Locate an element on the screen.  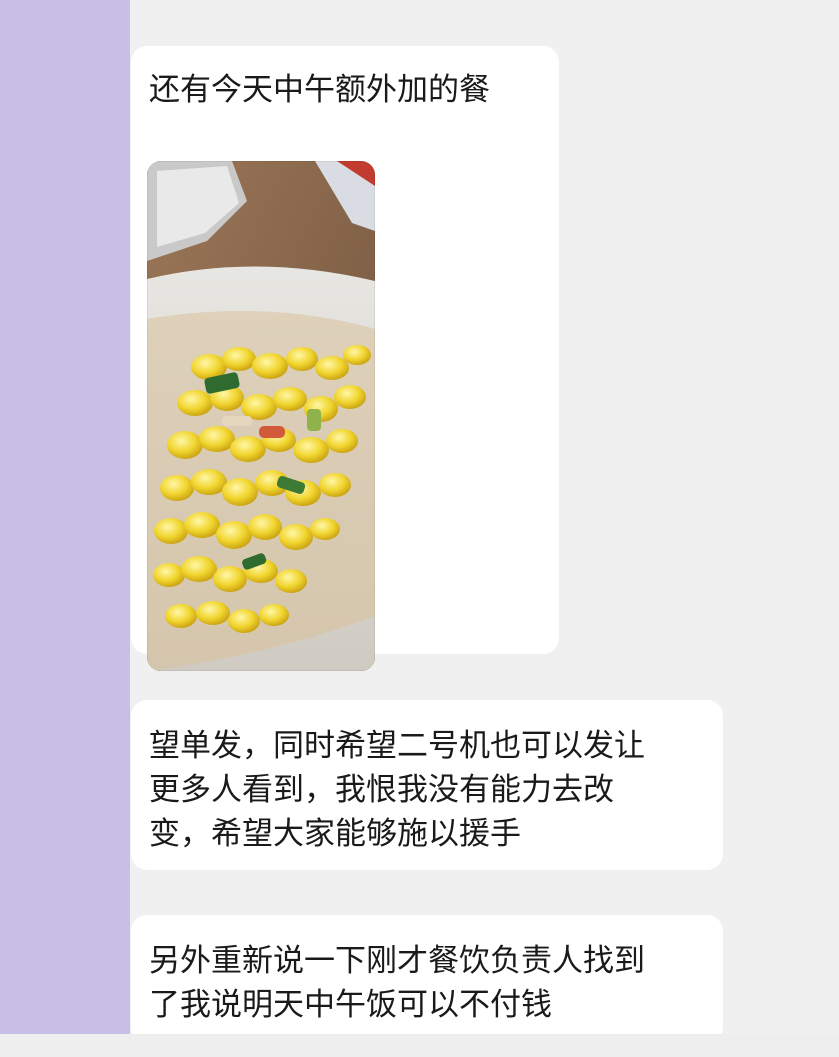
food-photo is located at coordinates (261, 416).